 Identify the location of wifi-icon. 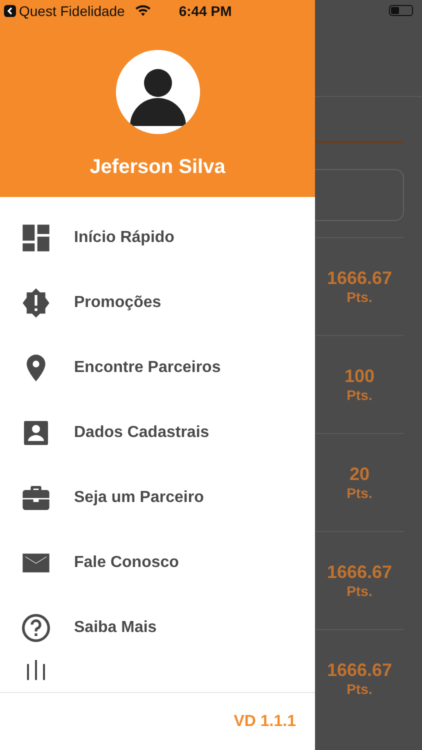
(142, 11).